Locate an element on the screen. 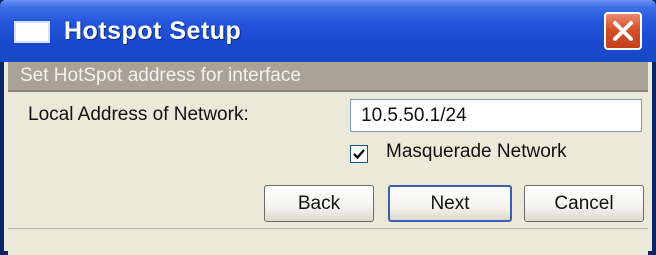 Image resolution: width=656 pixels, height=255 pixels. back-button: Back is located at coordinates (319, 203).